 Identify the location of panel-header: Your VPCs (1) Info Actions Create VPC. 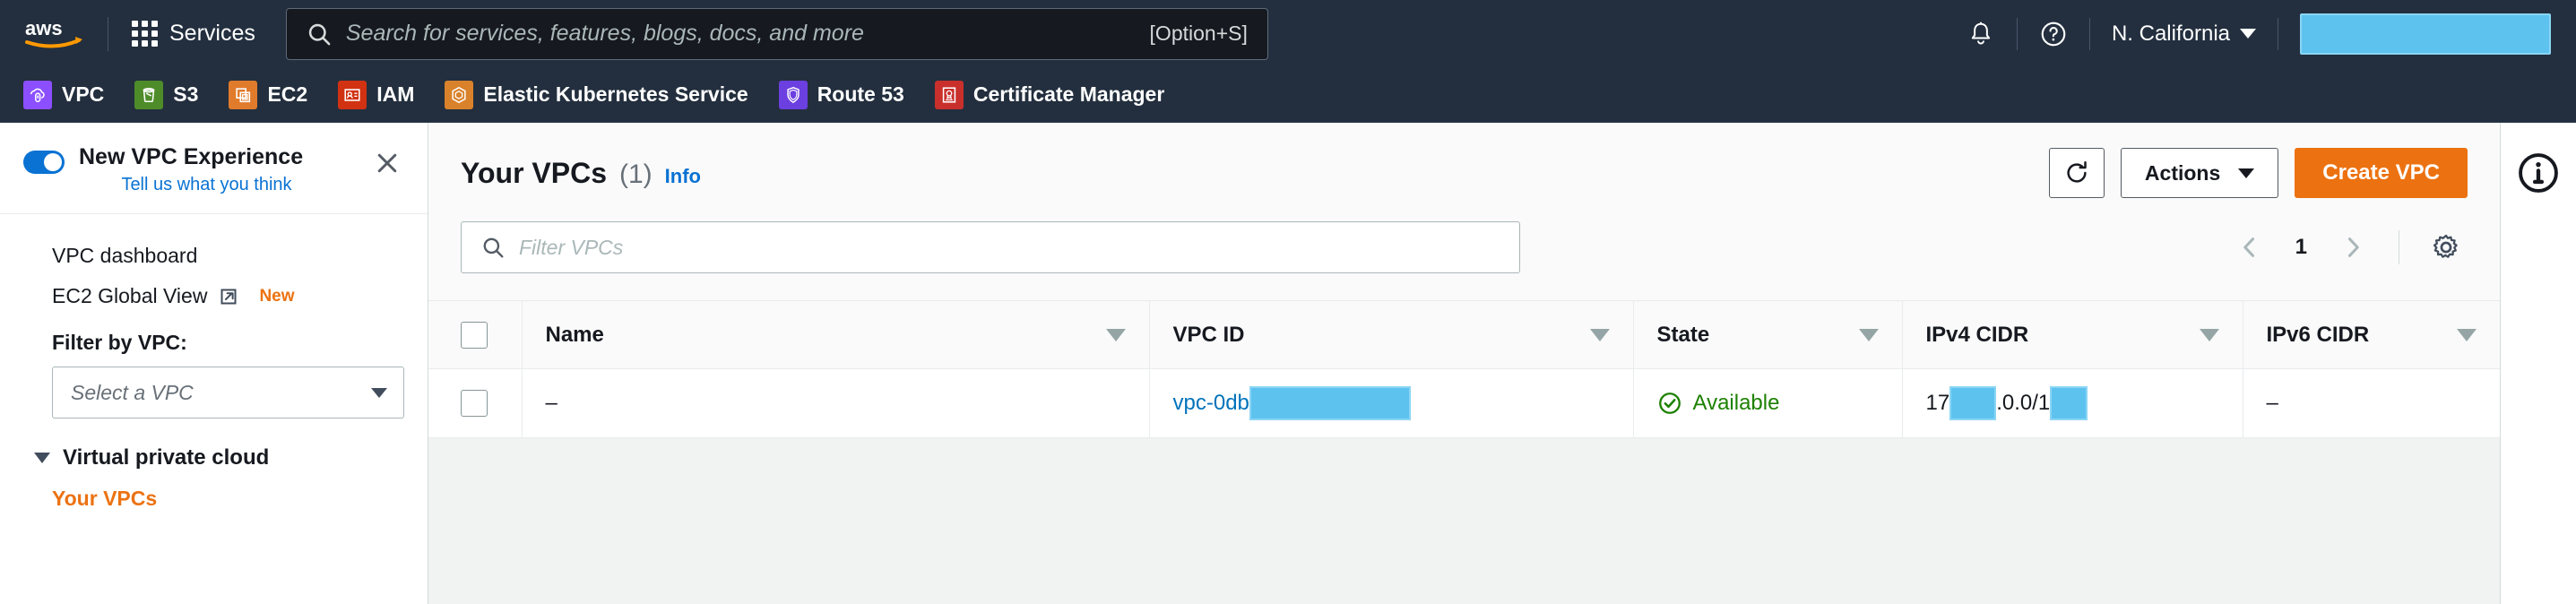
(1464, 160).